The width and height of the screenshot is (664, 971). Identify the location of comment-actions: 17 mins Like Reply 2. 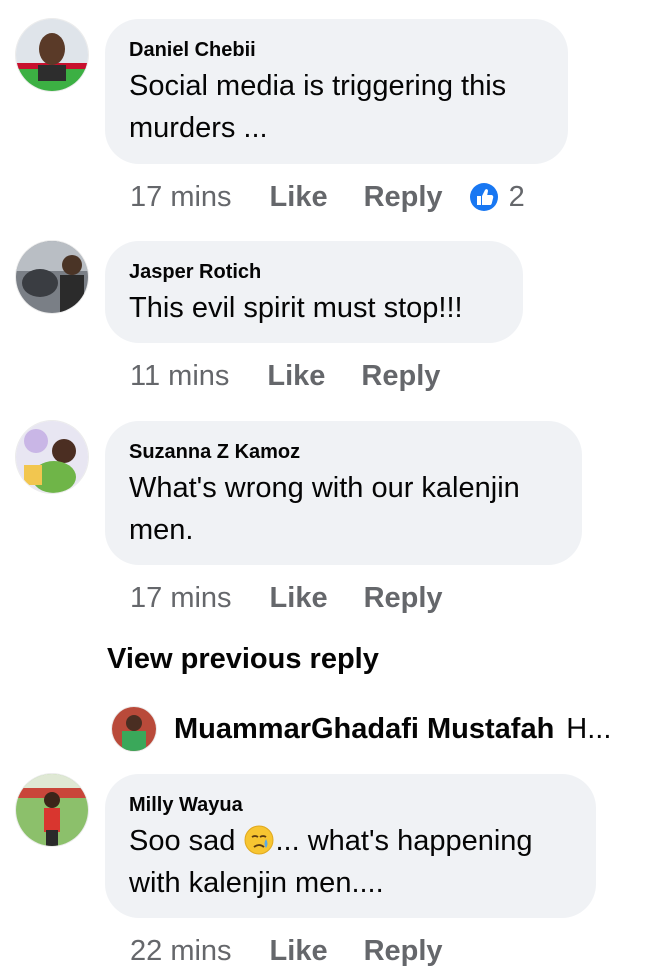
(327, 197).